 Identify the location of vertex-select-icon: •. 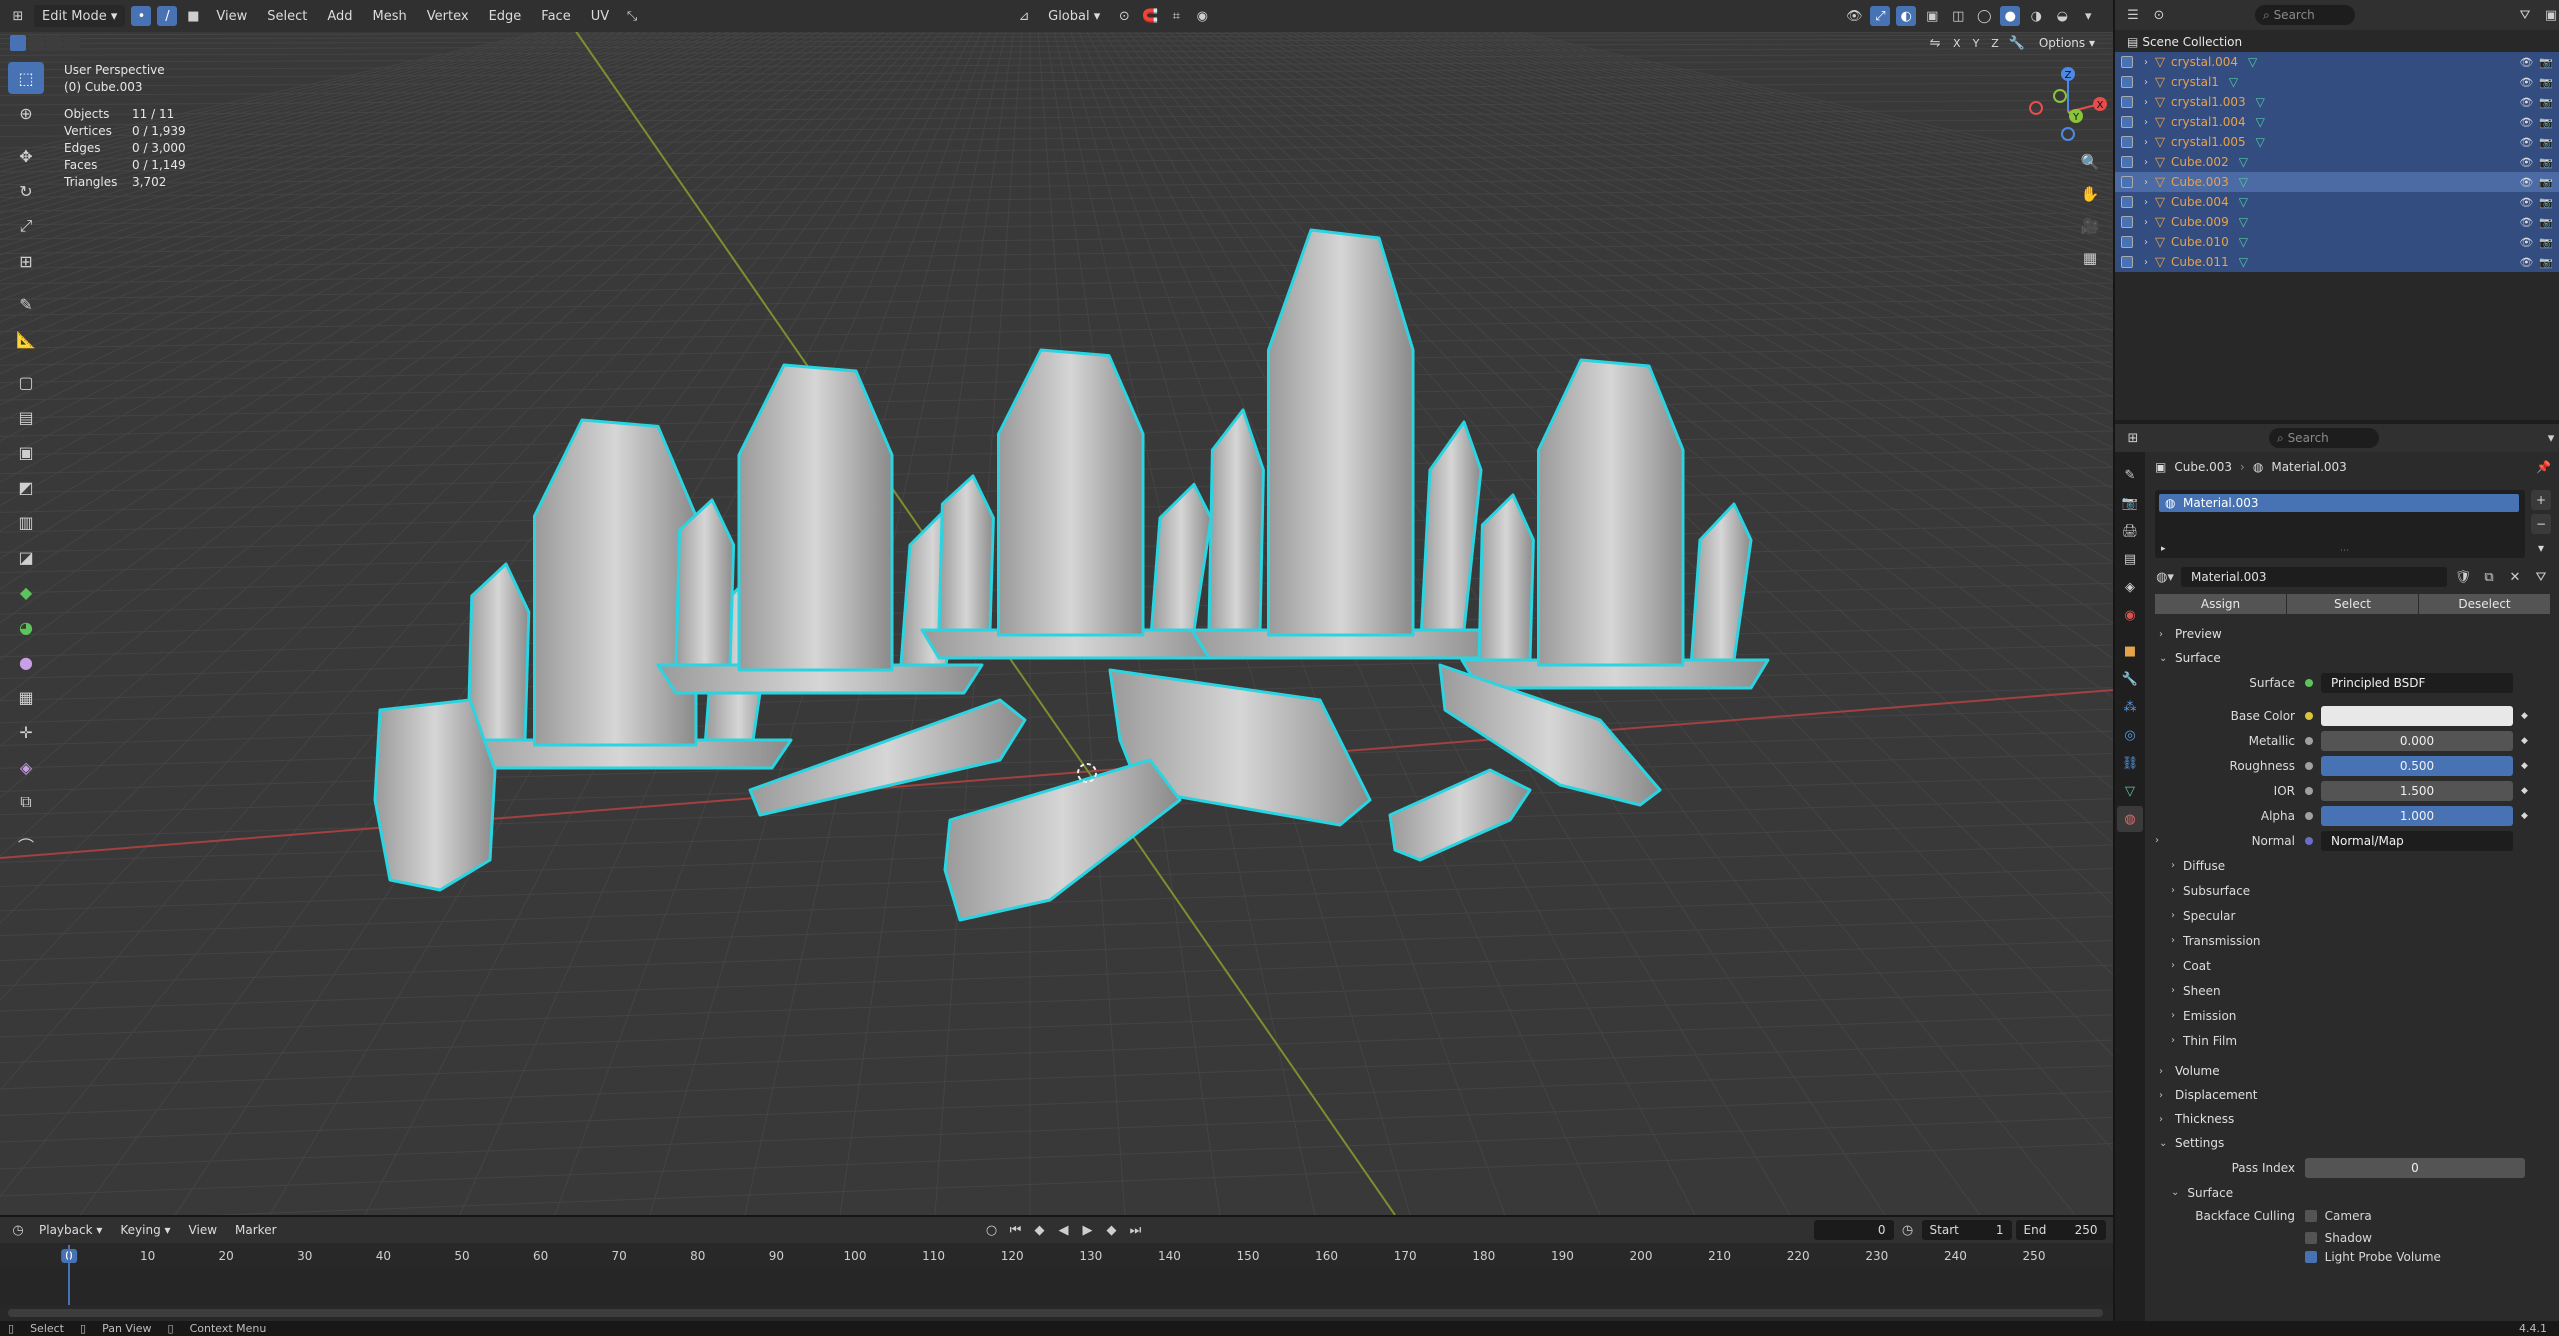
(141, 16).